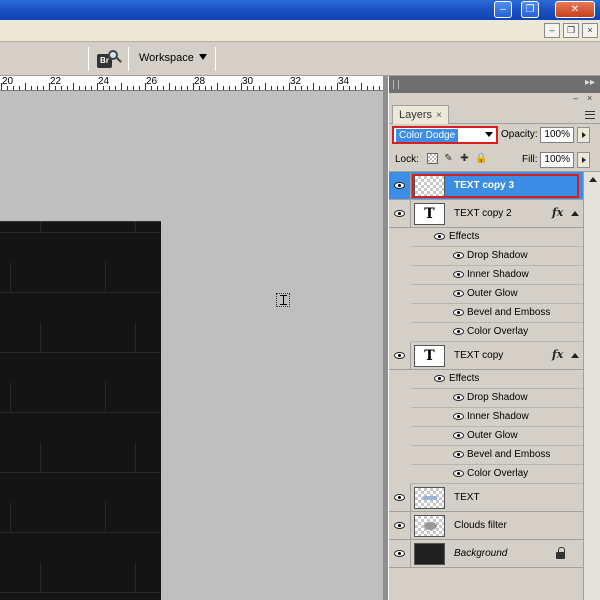 The width and height of the screenshot is (600, 600). What do you see at coordinates (215, 59) in the screenshot?
I see `divider` at bounding box center [215, 59].